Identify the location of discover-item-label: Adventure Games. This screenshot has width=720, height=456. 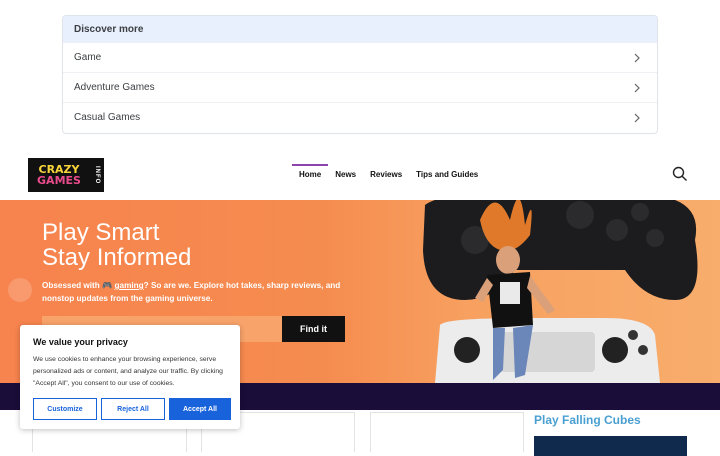
(114, 87).